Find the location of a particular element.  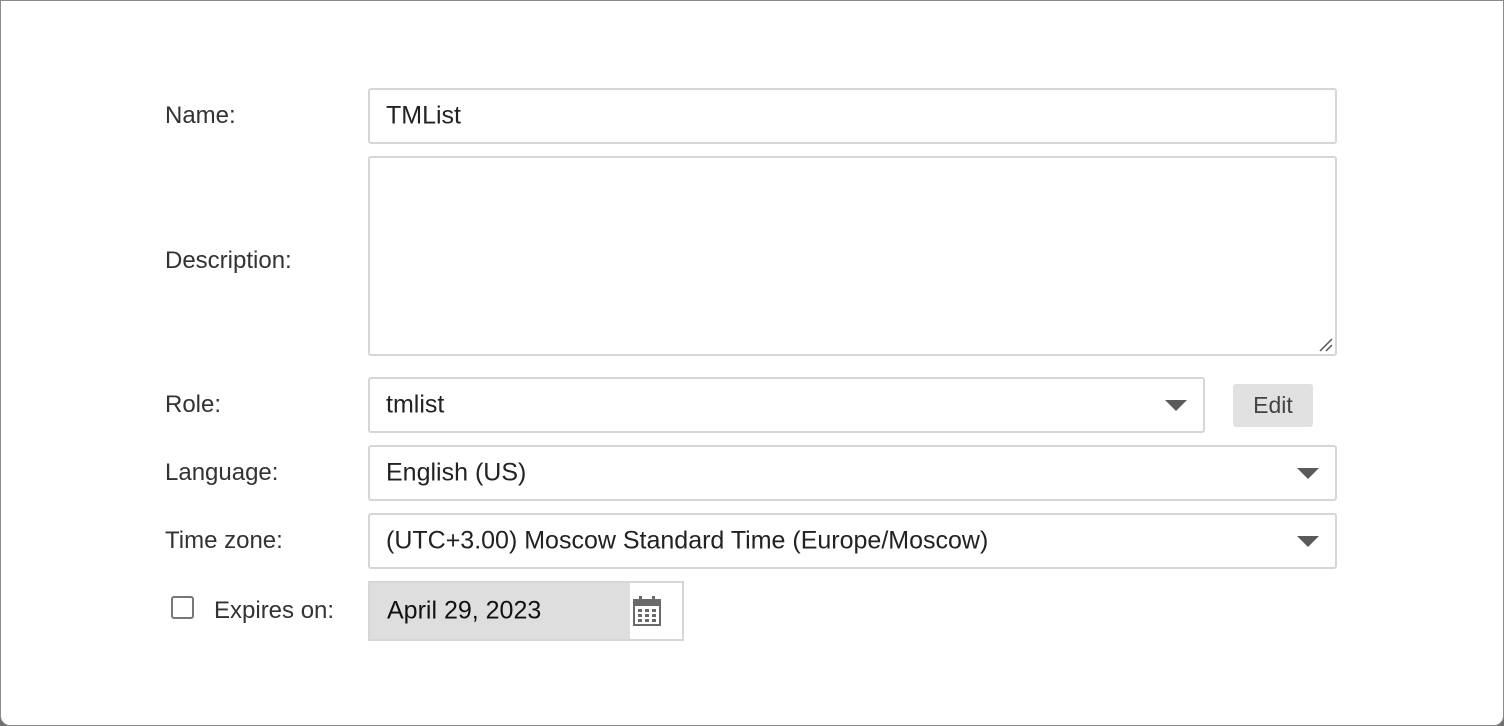

role-label: Role: is located at coordinates (193, 404).